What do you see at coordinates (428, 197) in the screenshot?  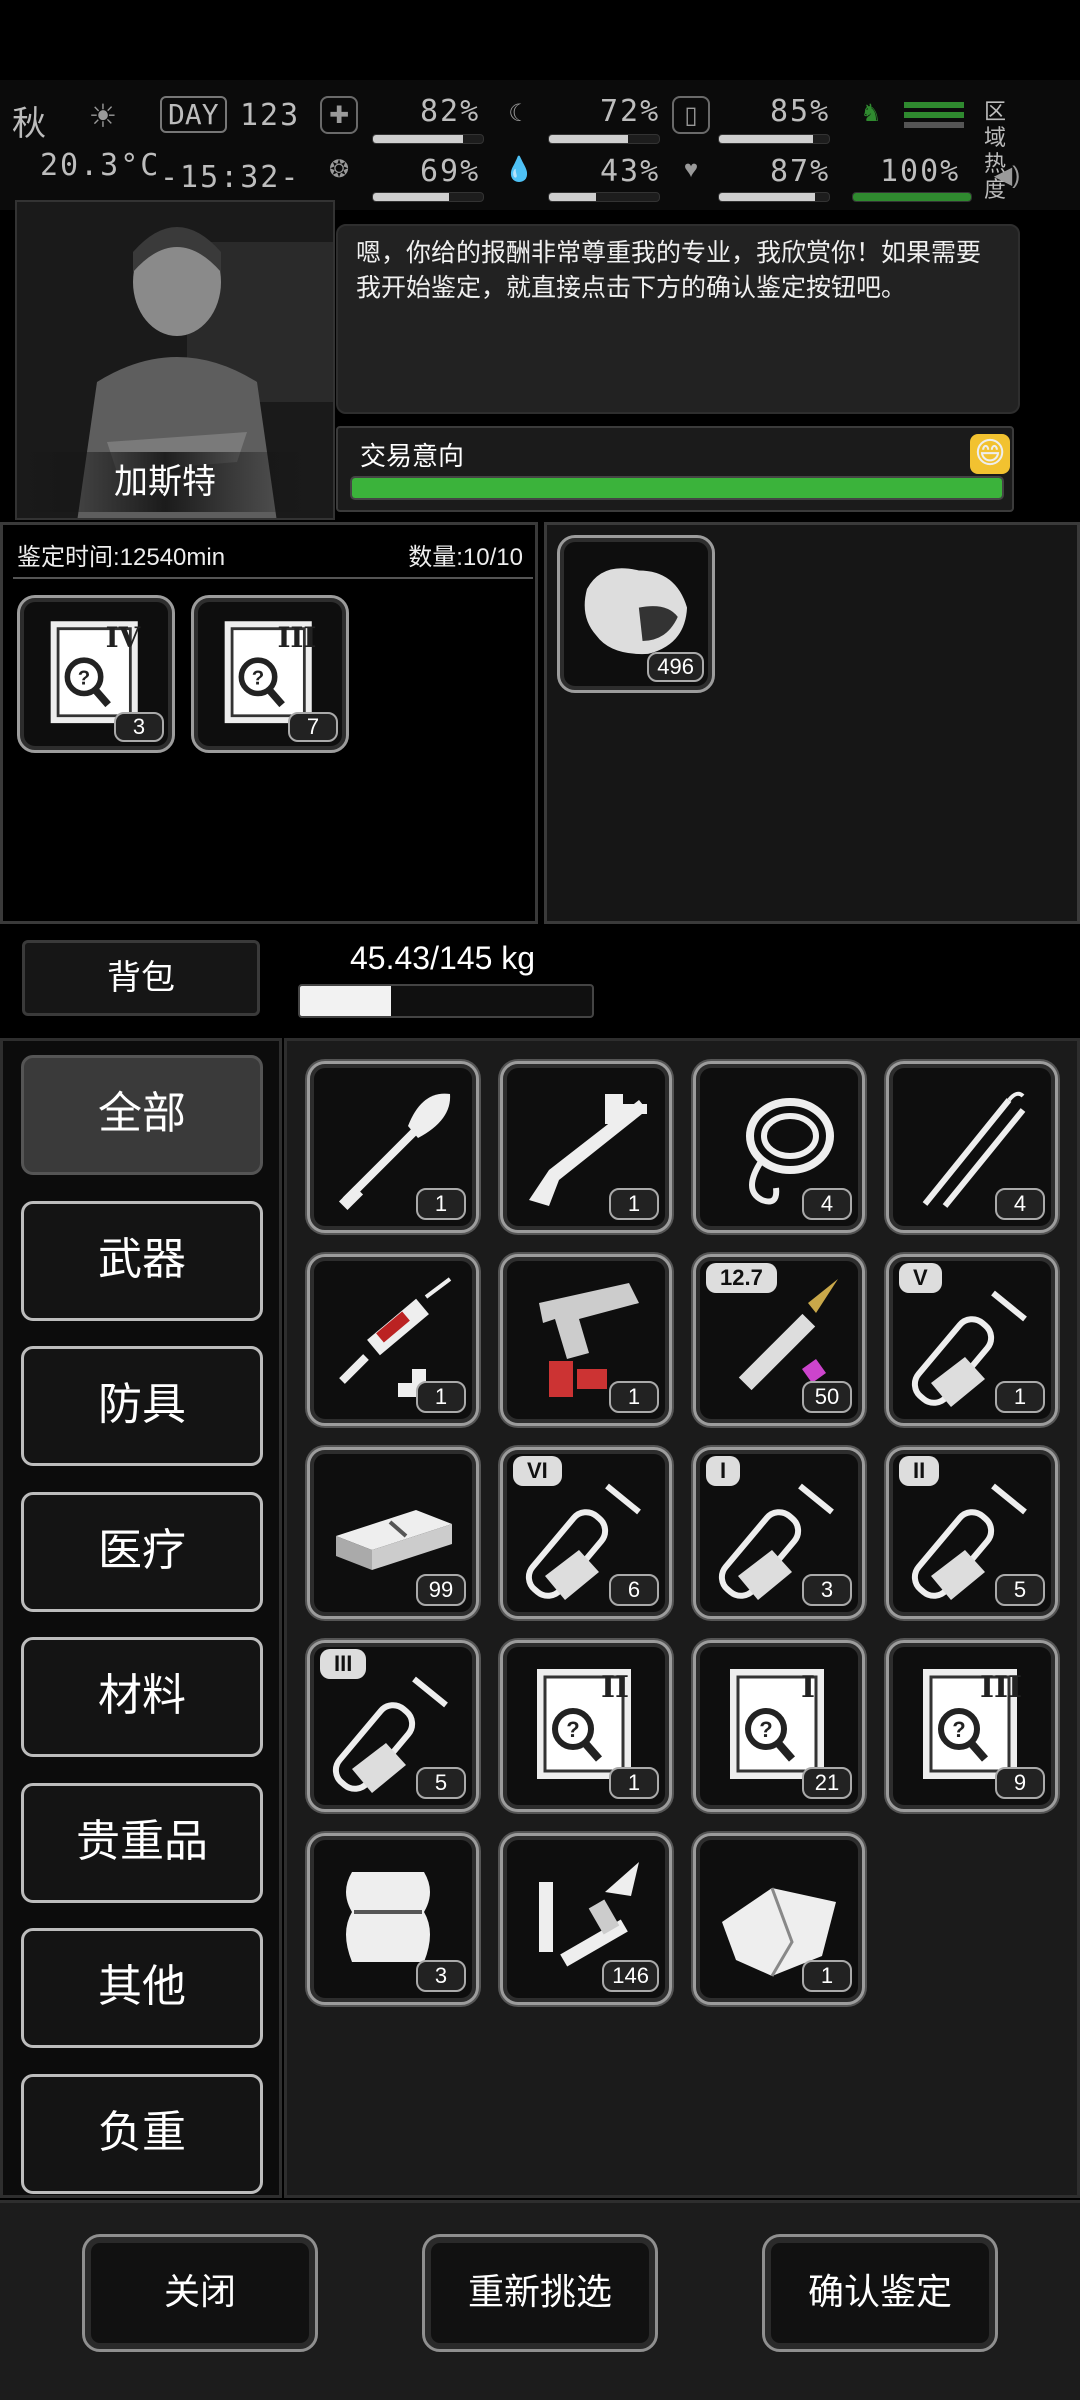 I see `mood-bar` at bounding box center [428, 197].